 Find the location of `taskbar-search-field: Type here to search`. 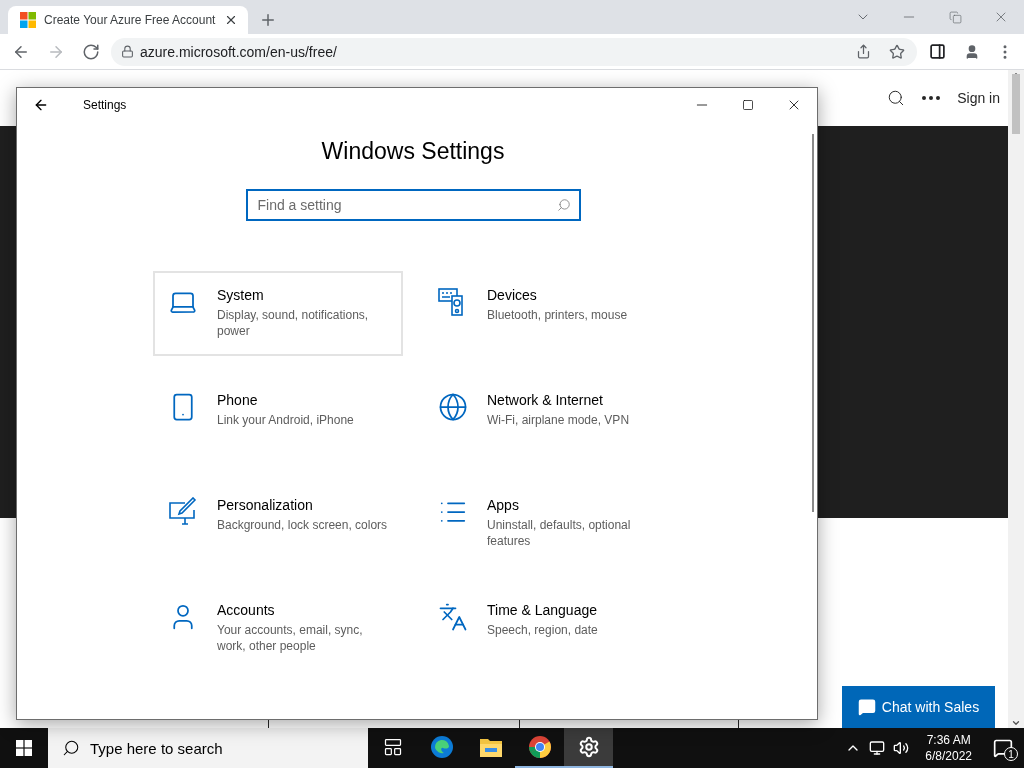

taskbar-search-field: Type here to search is located at coordinates (208, 748).